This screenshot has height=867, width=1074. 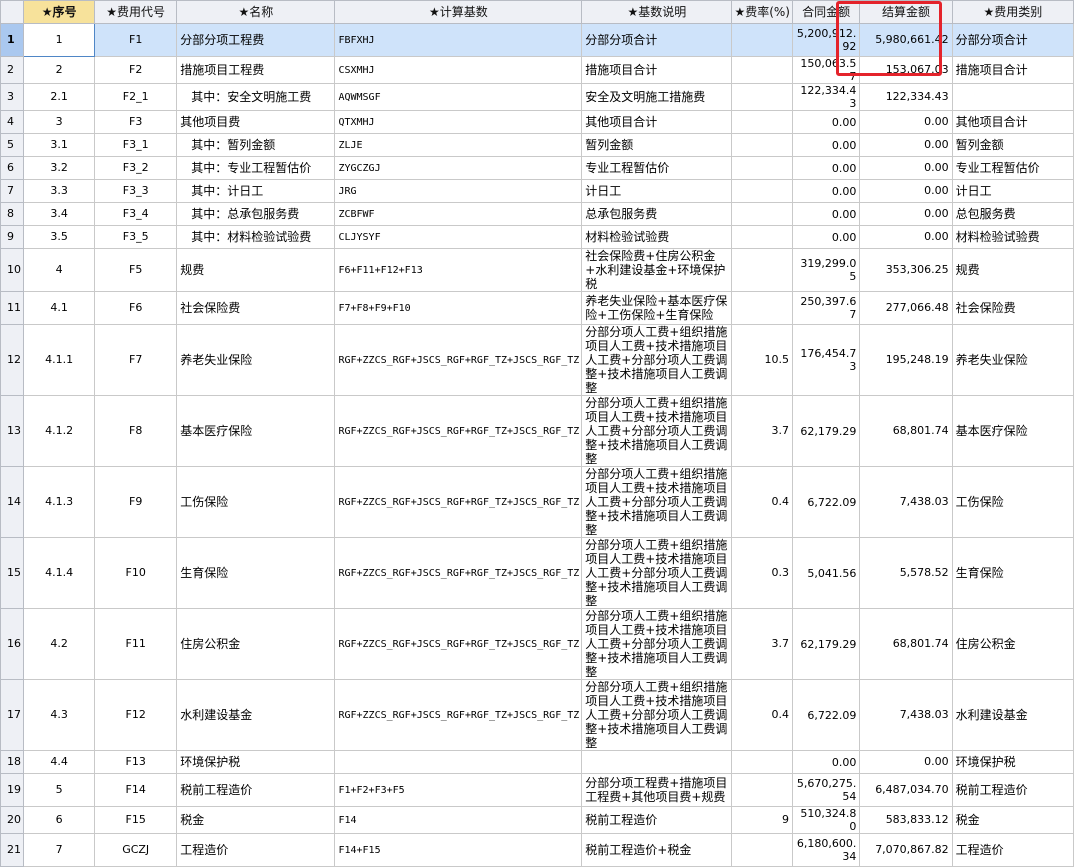 What do you see at coordinates (136, 431) in the screenshot?
I see `code-cell: F8` at bounding box center [136, 431].